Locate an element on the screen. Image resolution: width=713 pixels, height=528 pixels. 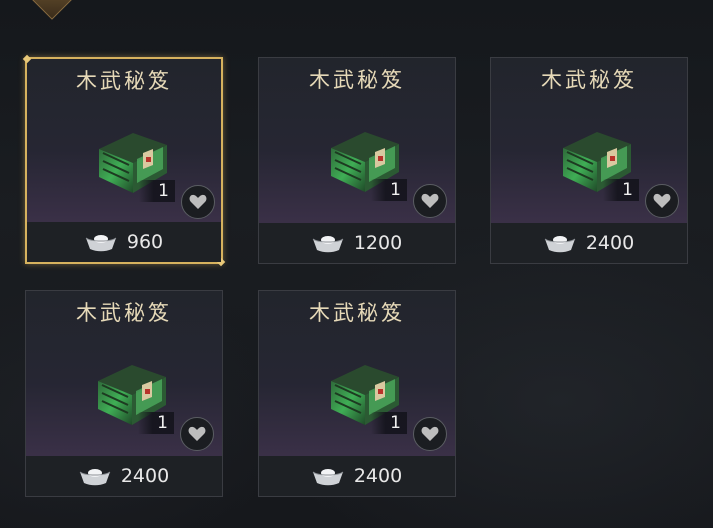
item-price: 960 is located at coordinates (145, 242).